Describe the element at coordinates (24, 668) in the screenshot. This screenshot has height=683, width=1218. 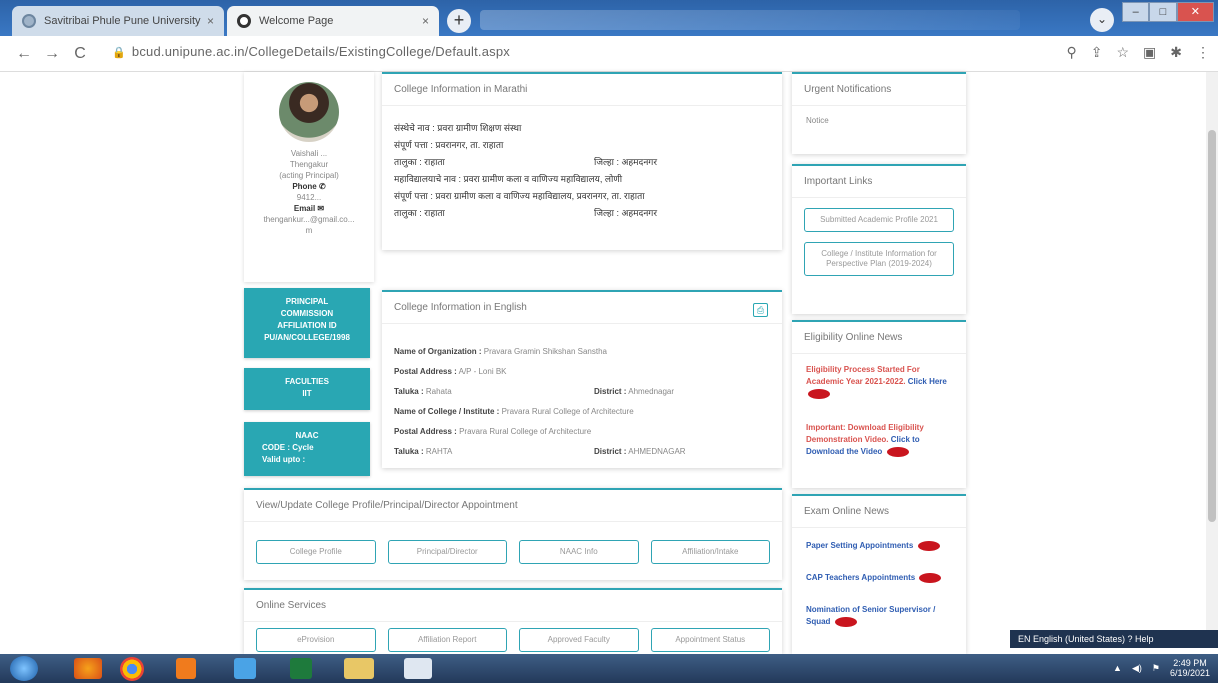
I see `start-button` at that location.